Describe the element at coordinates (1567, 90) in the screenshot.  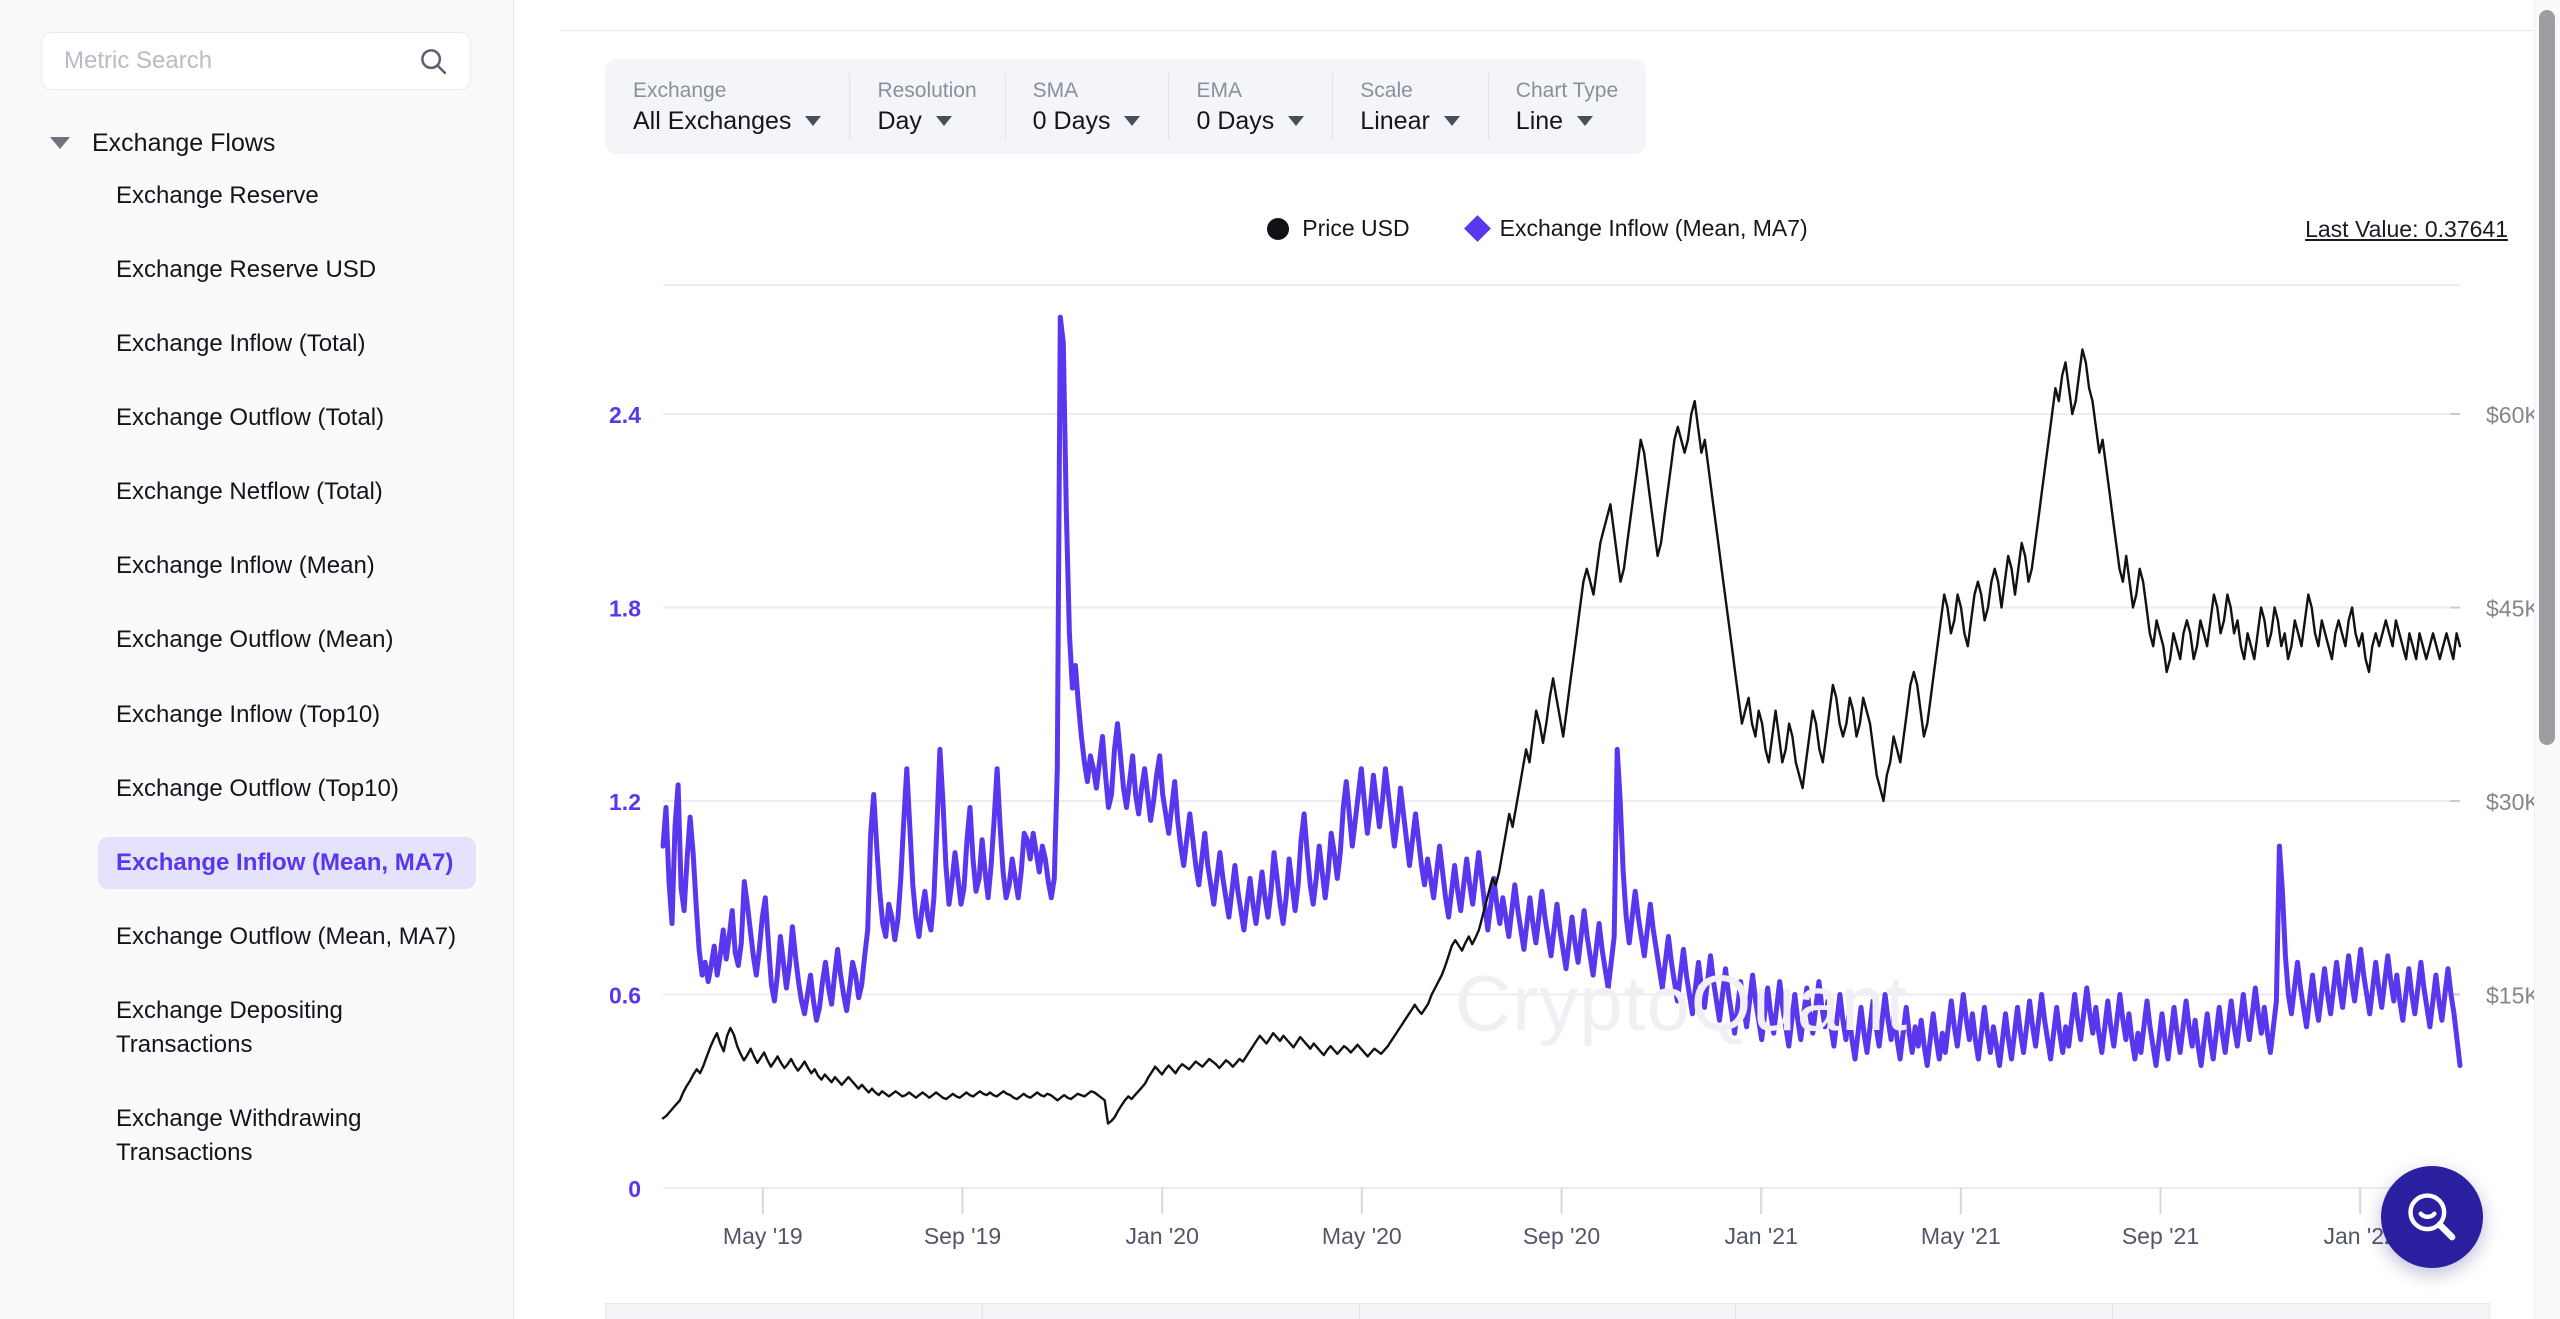
I see `chart-type-dropdown-label: Chart Type` at that location.